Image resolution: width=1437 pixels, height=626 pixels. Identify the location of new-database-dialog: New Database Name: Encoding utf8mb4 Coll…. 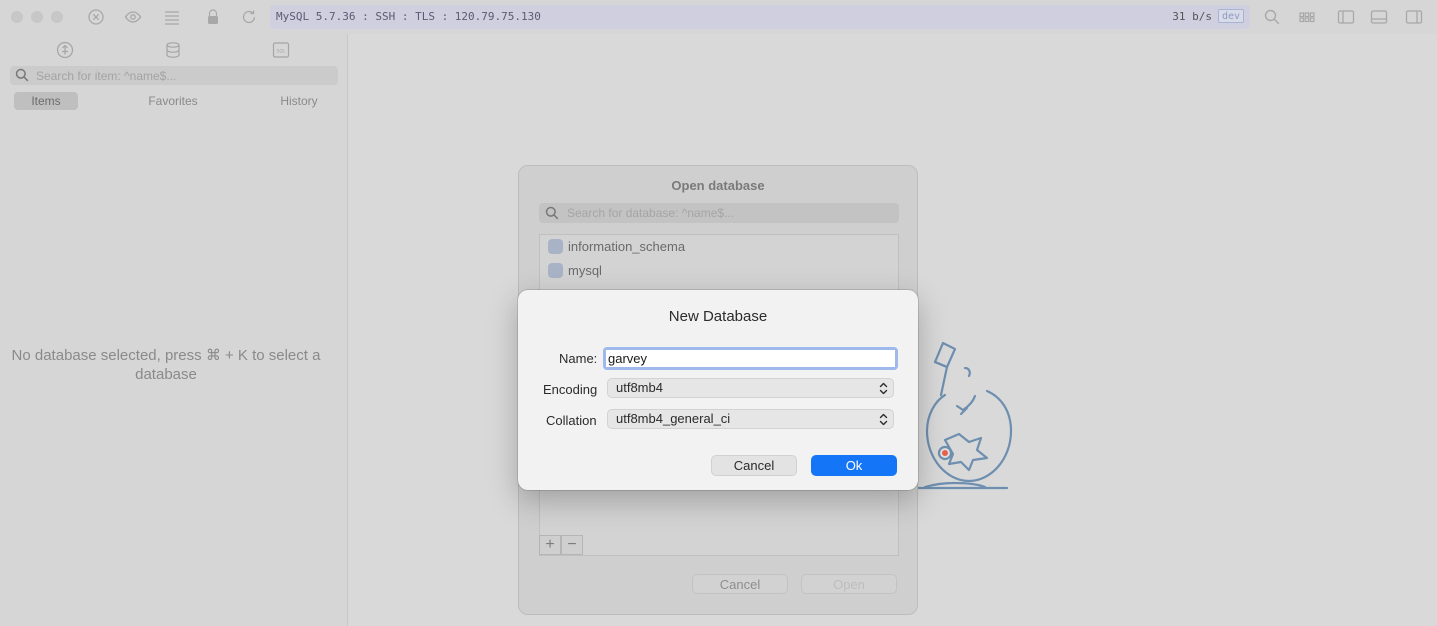
(718, 390).